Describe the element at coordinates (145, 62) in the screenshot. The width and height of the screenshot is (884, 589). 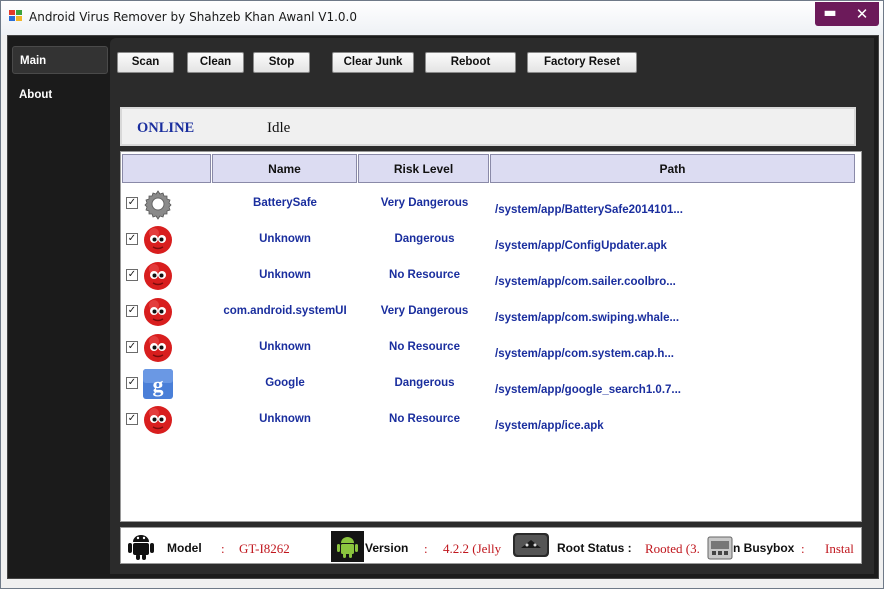
I see `scan-button: Scan` at that location.